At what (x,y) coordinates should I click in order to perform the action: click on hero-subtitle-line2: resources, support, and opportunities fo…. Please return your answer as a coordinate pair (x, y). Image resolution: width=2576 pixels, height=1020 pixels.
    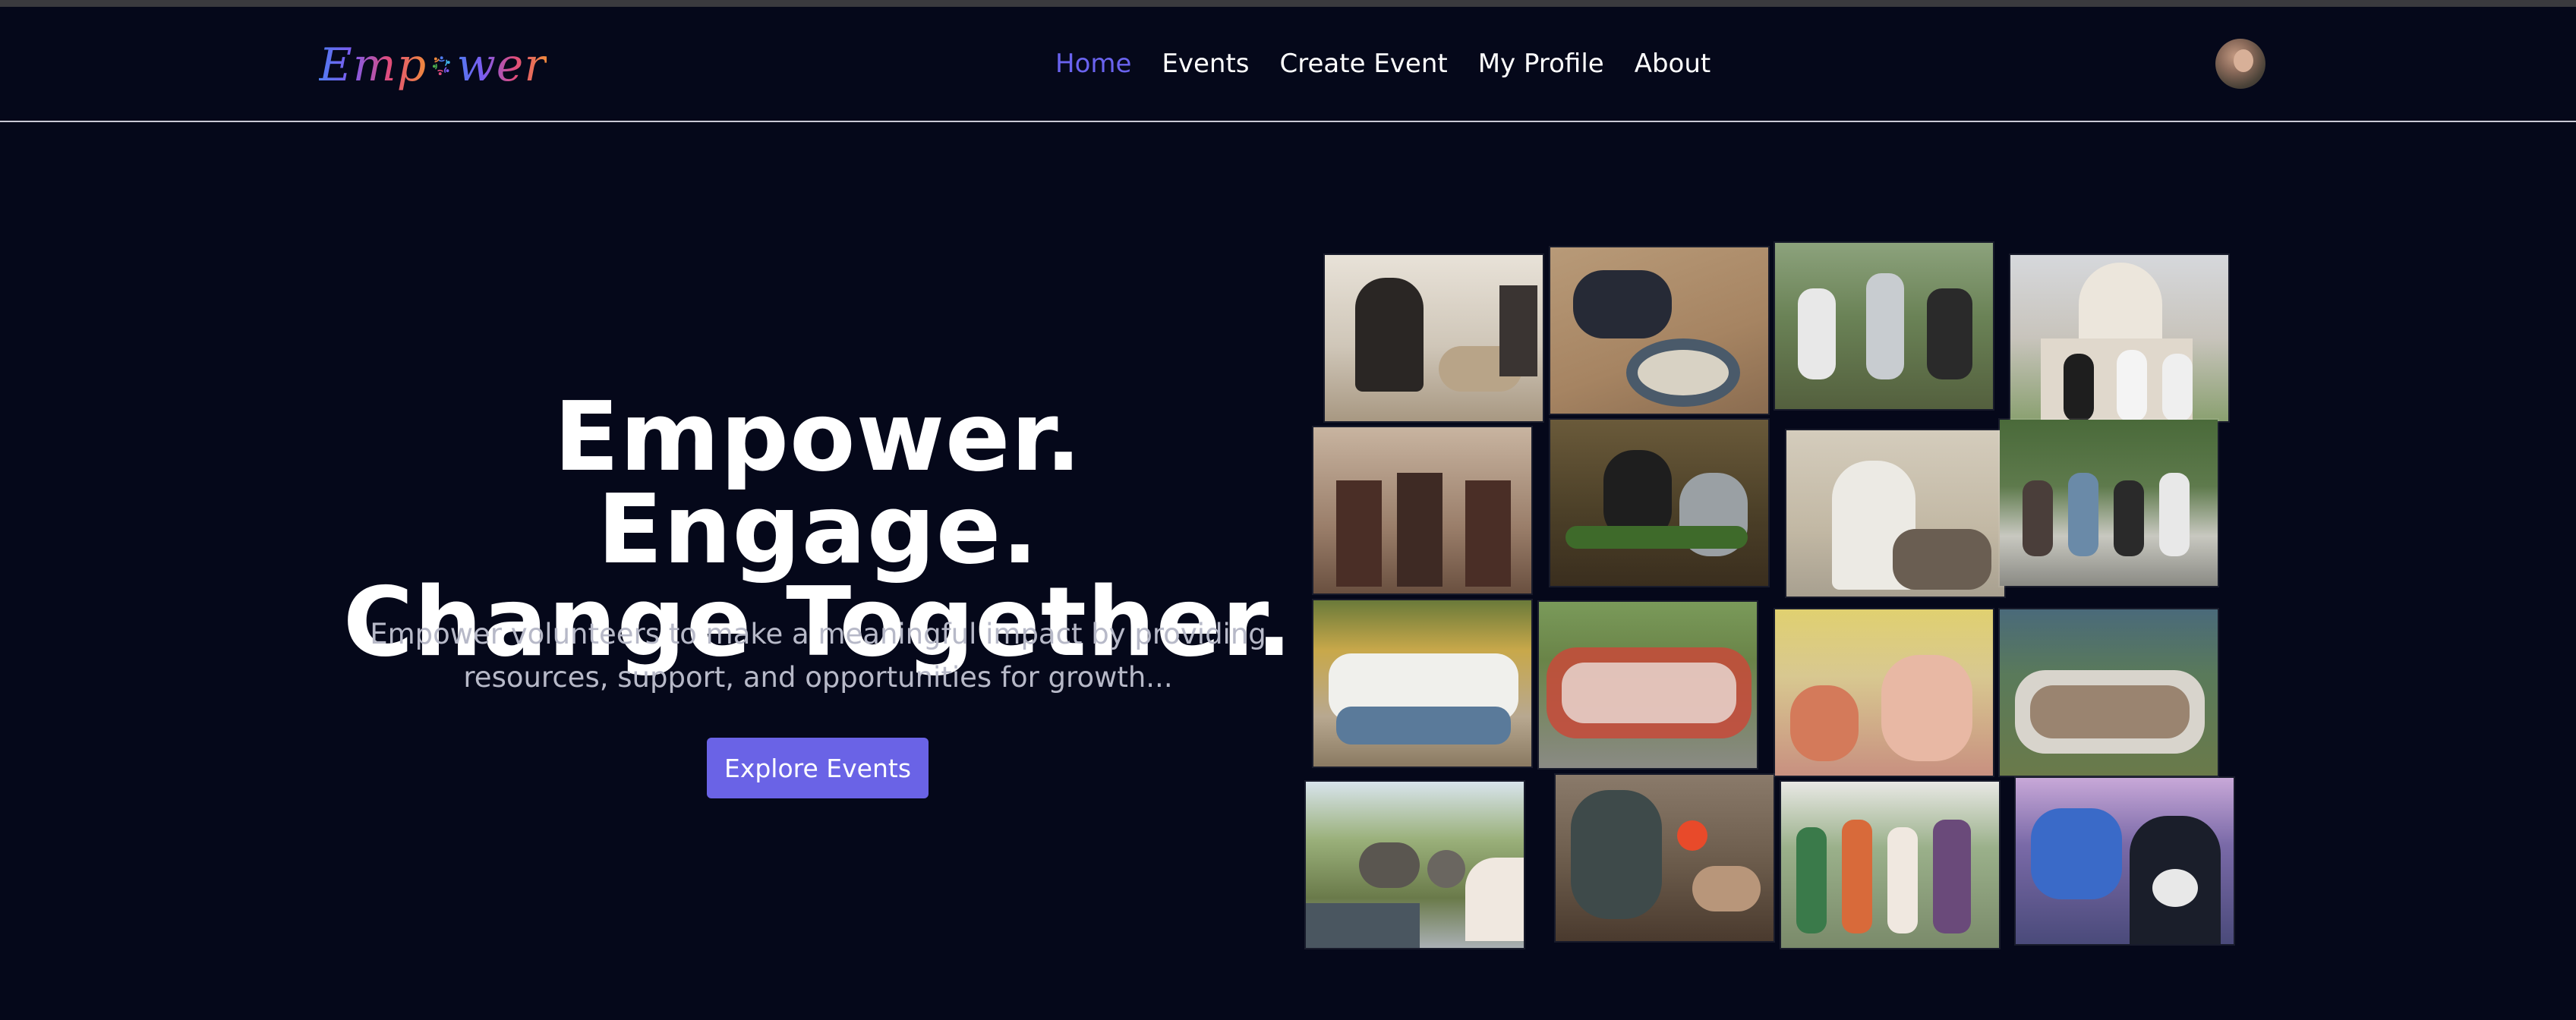
    Looking at the image, I should click on (818, 677).